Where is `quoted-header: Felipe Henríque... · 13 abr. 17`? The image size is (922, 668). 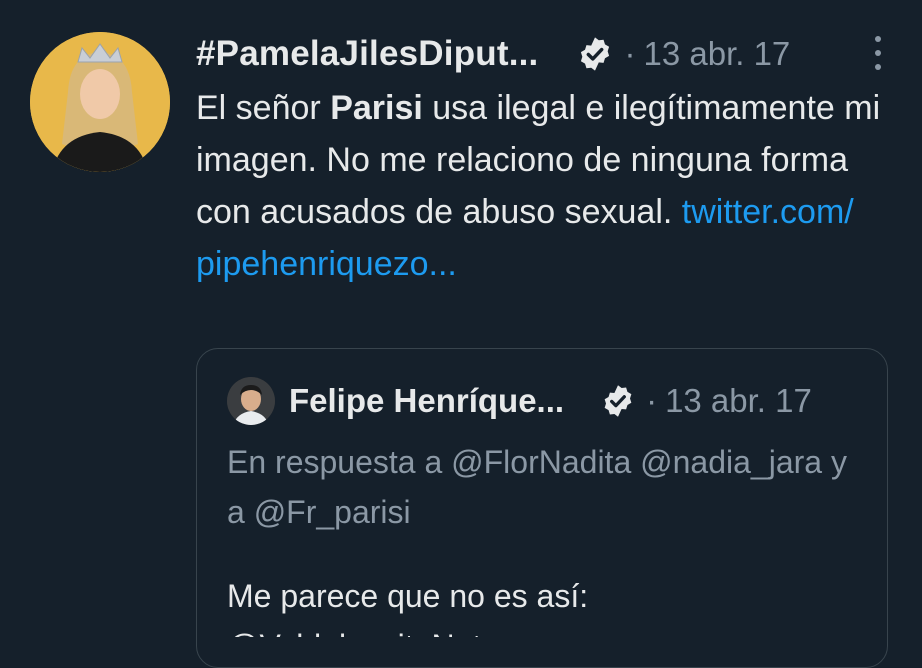
quoted-header: Felipe Henríque... · 13 abr. 17 is located at coordinates (519, 401).